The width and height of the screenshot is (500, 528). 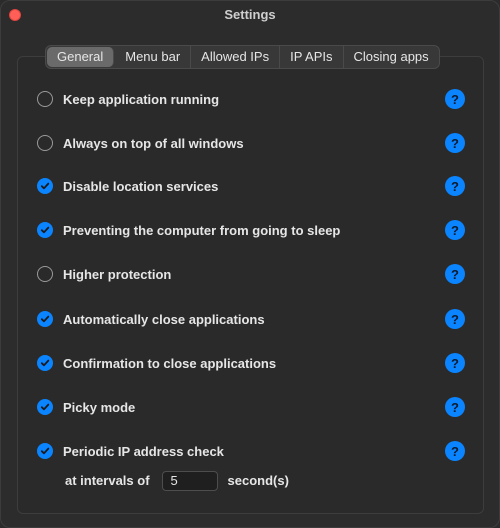 I want to click on option-row-always-on-top: Always on top of all windows ?, so click(x=252, y=143).